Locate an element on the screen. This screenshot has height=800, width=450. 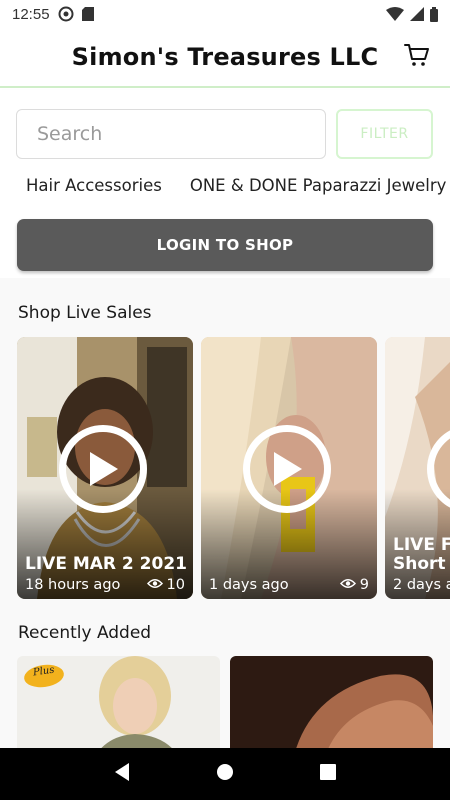
live-sale-time: 18 hours ago is located at coordinates (73, 585).